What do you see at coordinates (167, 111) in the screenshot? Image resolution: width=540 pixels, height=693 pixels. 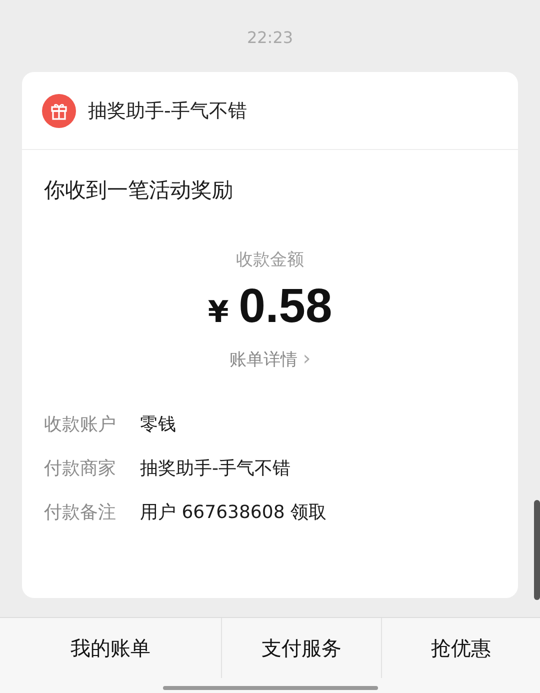 I see `sender-name: 抽奖助手-手气不错` at bounding box center [167, 111].